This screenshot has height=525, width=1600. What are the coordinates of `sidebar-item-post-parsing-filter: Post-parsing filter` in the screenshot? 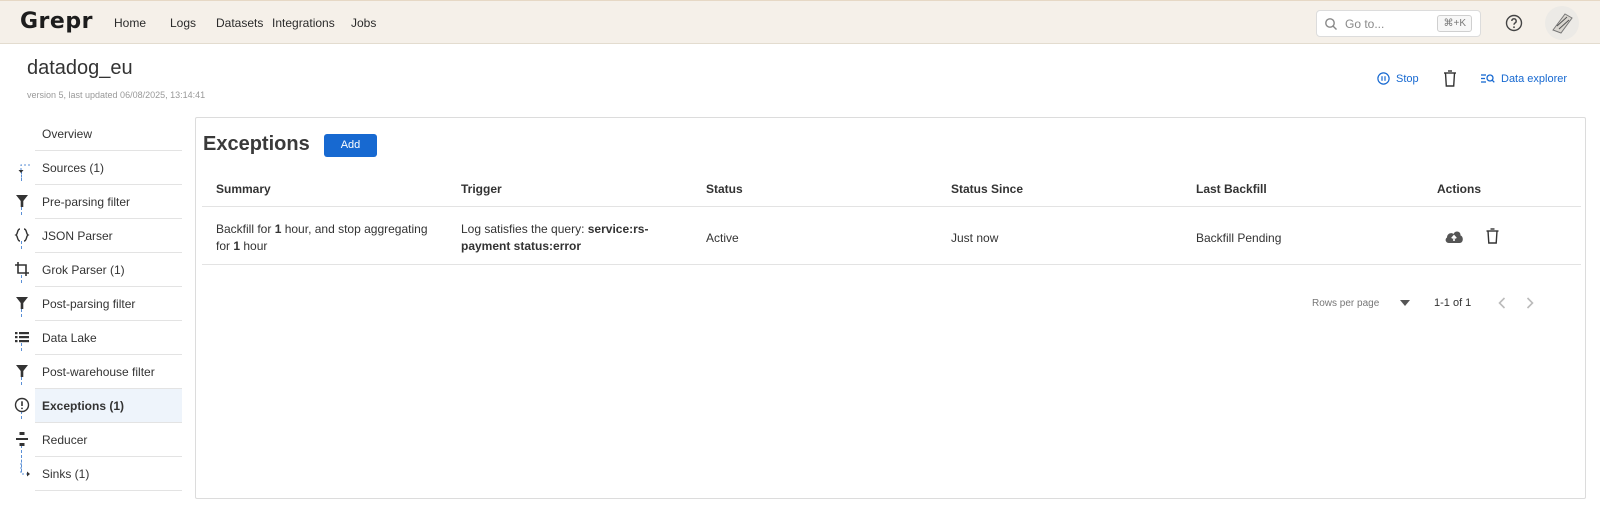 It's located at (108, 304).